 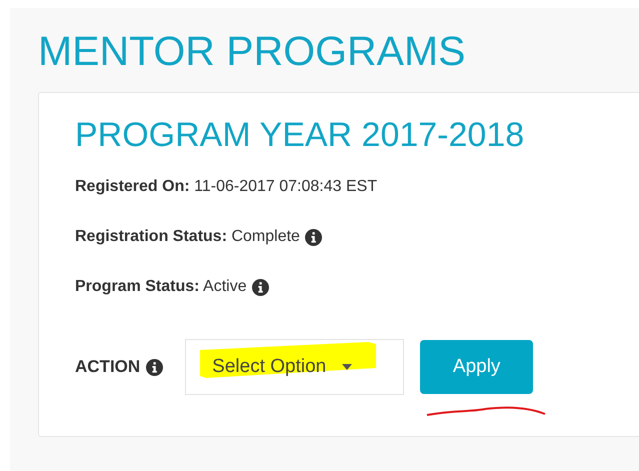 What do you see at coordinates (252, 51) in the screenshot?
I see `page-title: MENTOR PROGRAMS` at bounding box center [252, 51].